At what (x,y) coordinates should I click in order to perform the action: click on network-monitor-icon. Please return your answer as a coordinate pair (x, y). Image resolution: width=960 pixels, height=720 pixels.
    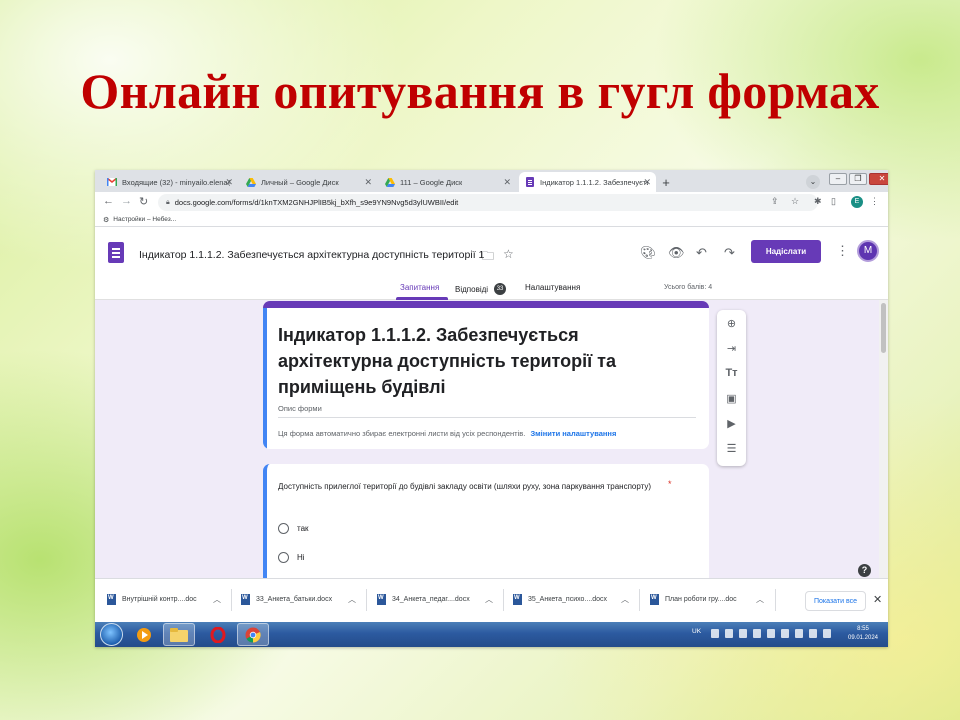
    Looking at the image, I should click on (757, 633).